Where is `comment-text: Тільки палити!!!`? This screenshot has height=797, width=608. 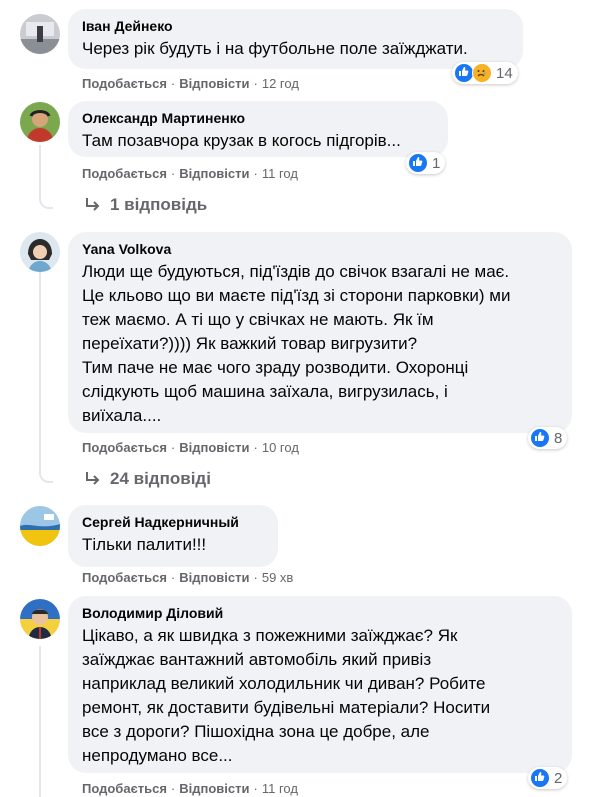
comment-text: Тільки палити!!! is located at coordinates (144, 544).